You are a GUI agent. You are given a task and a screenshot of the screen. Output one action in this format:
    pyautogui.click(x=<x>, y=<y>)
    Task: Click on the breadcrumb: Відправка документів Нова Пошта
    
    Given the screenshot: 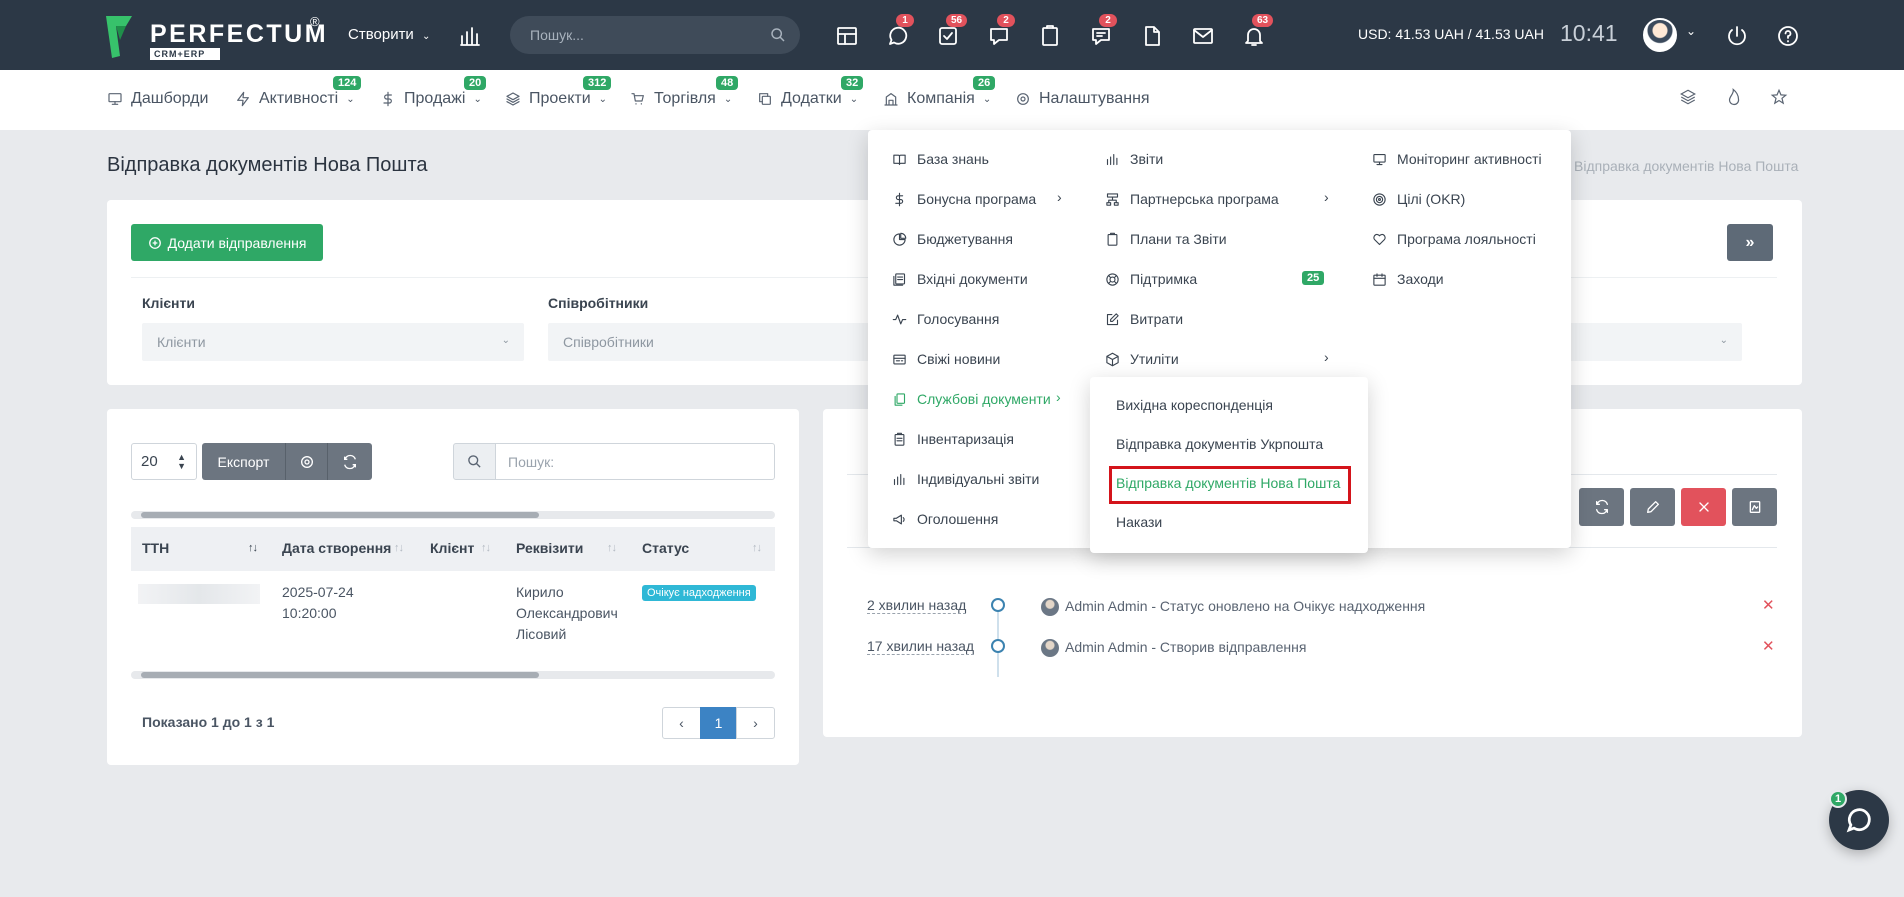 What is the action you would take?
    pyautogui.click(x=1686, y=166)
    